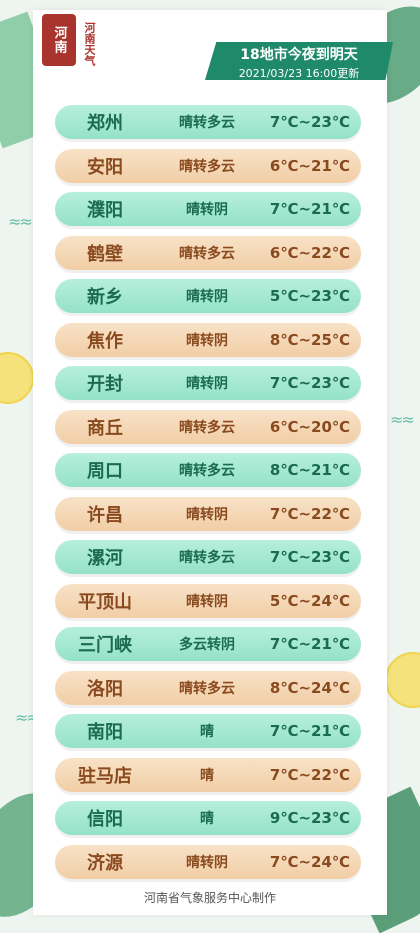  Describe the element at coordinates (105, 210) in the screenshot. I see `city-name: 濮阳` at that location.